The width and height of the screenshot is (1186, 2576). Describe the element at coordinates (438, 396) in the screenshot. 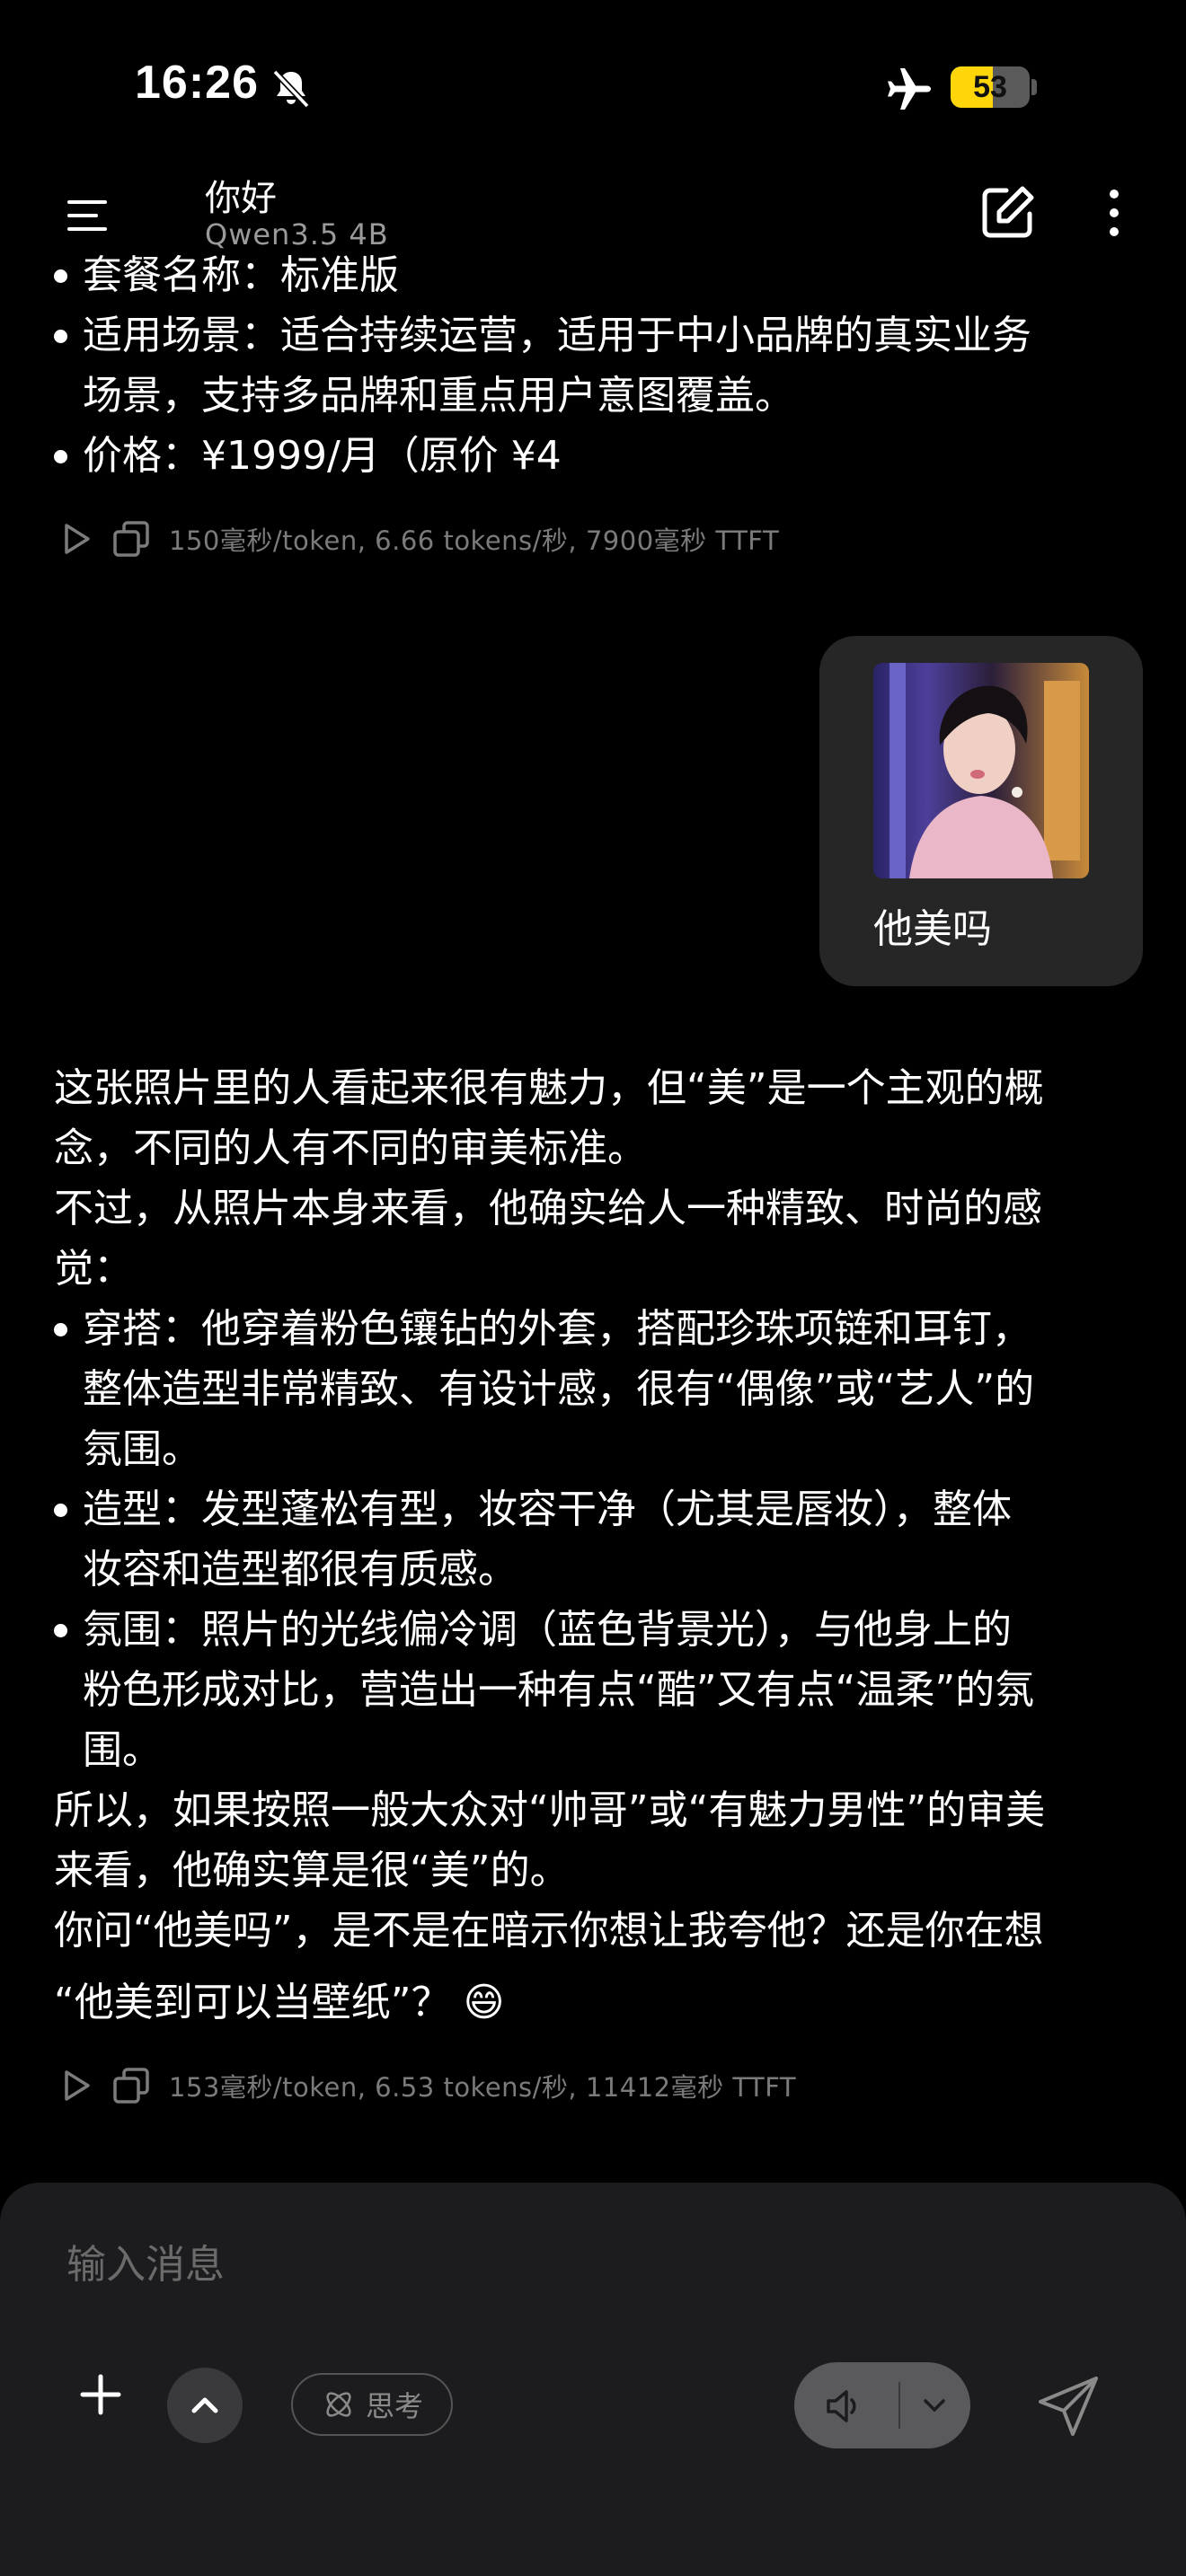

I see `message-line: 场景，支持多品牌和重点用户意图覆盖。` at that location.